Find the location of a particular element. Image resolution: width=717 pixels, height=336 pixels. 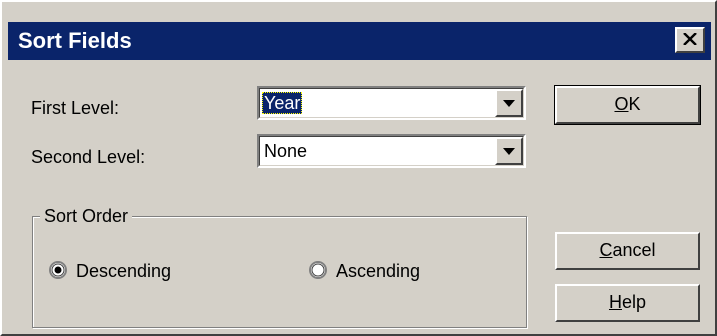

help-mnemonic: H is located at coordinates (615, 302).